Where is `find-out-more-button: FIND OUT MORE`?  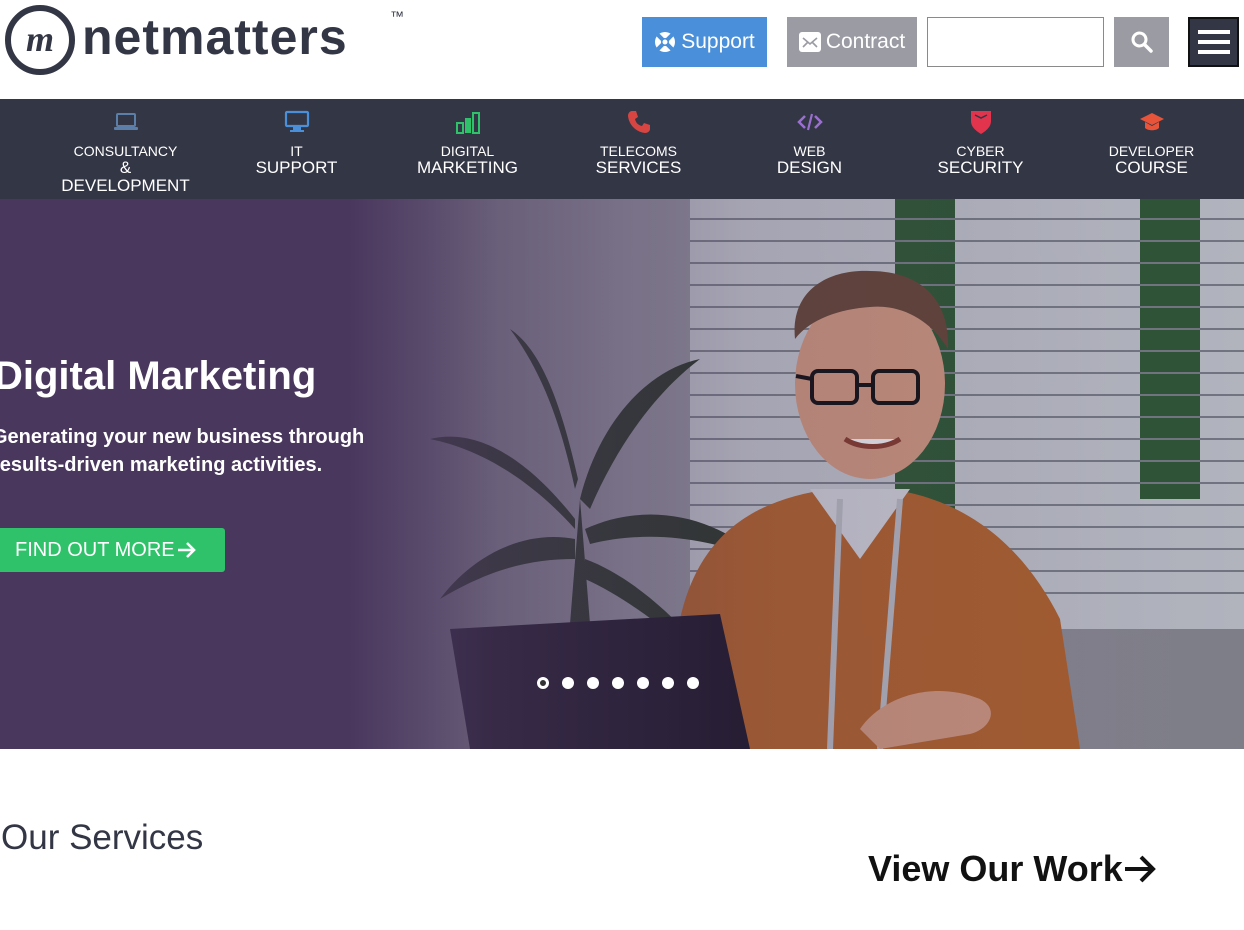 find-out-more-button: FIND OUT MORE is located at coordinates (112, 550).